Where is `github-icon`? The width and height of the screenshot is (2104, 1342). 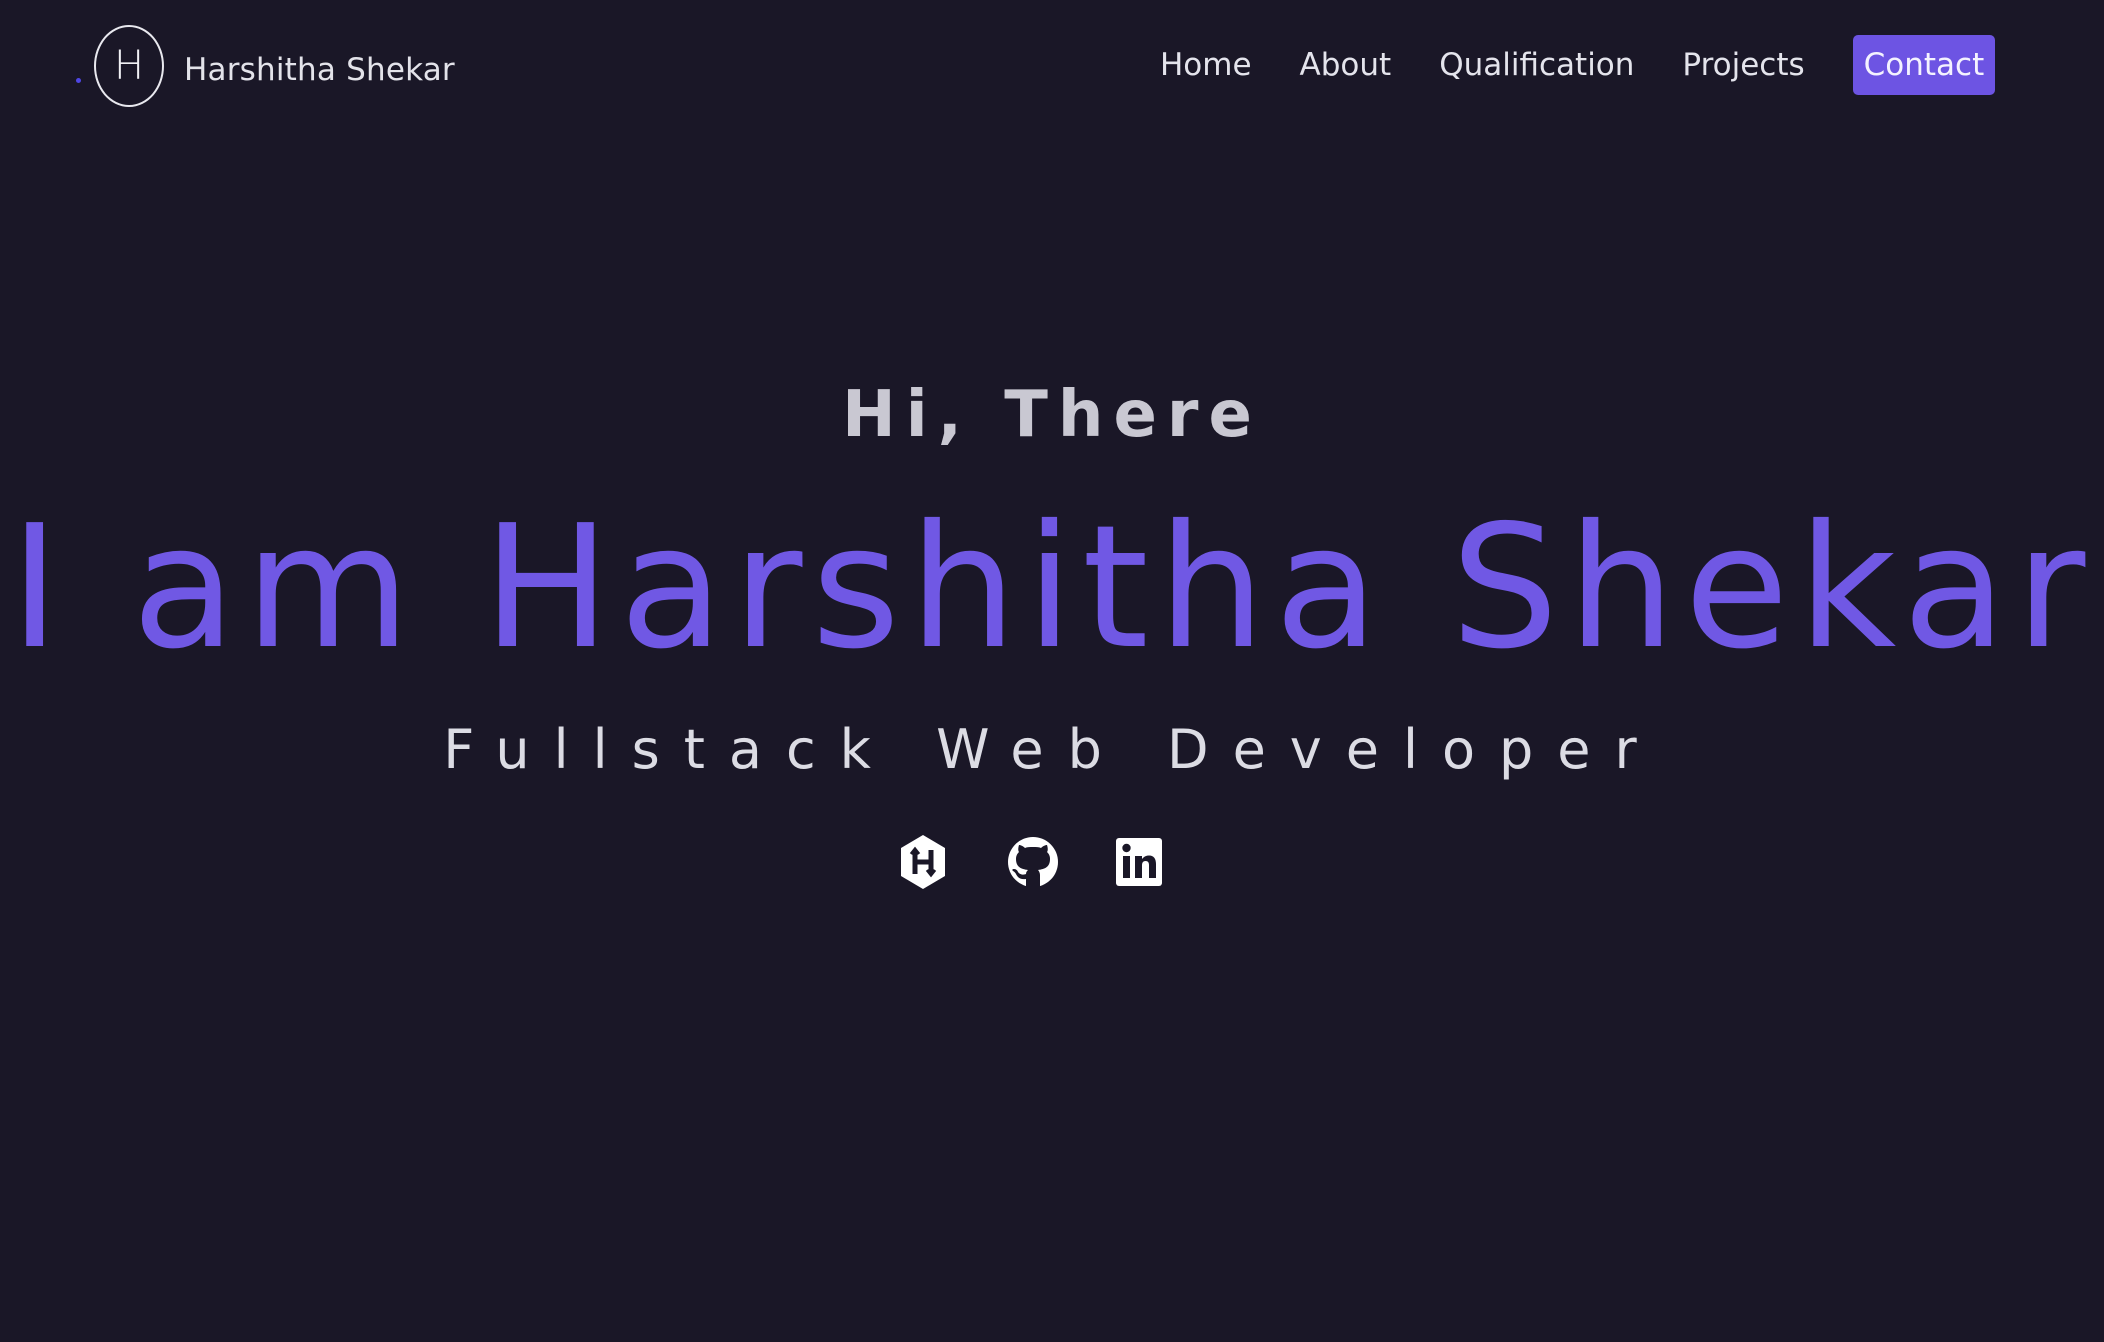 github-icon is located at coordinates (1033, 862).